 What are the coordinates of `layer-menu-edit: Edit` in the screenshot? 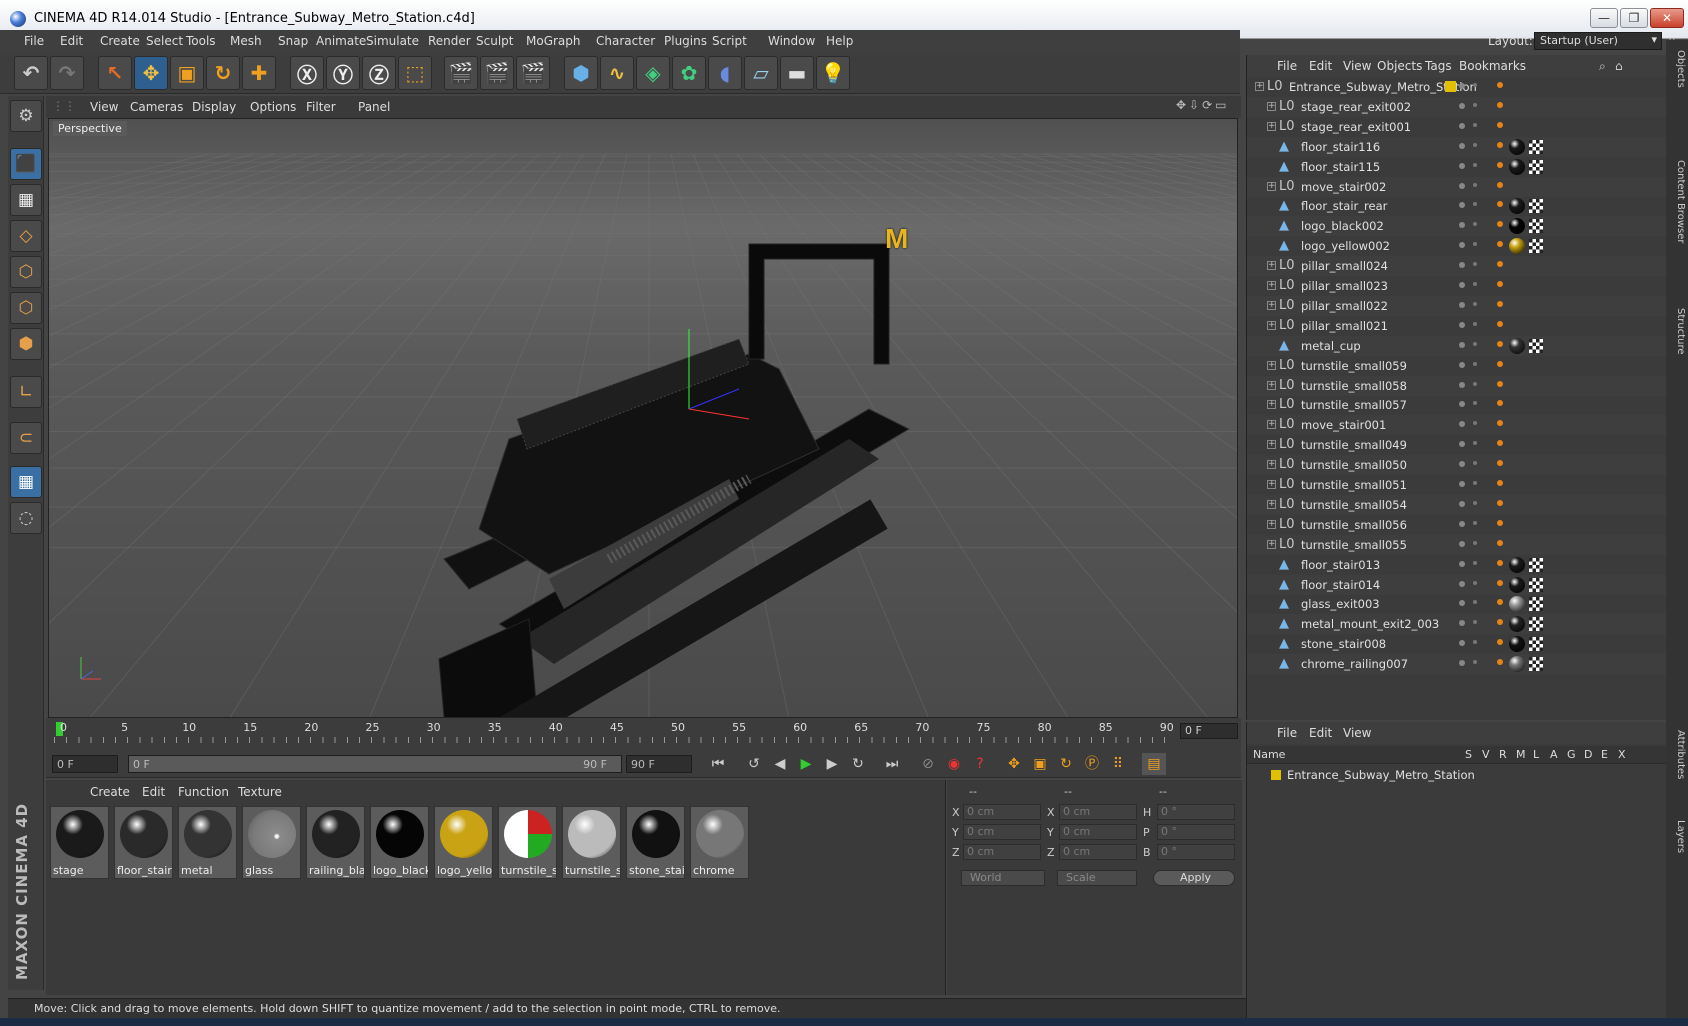 It's located at (1320, 733).